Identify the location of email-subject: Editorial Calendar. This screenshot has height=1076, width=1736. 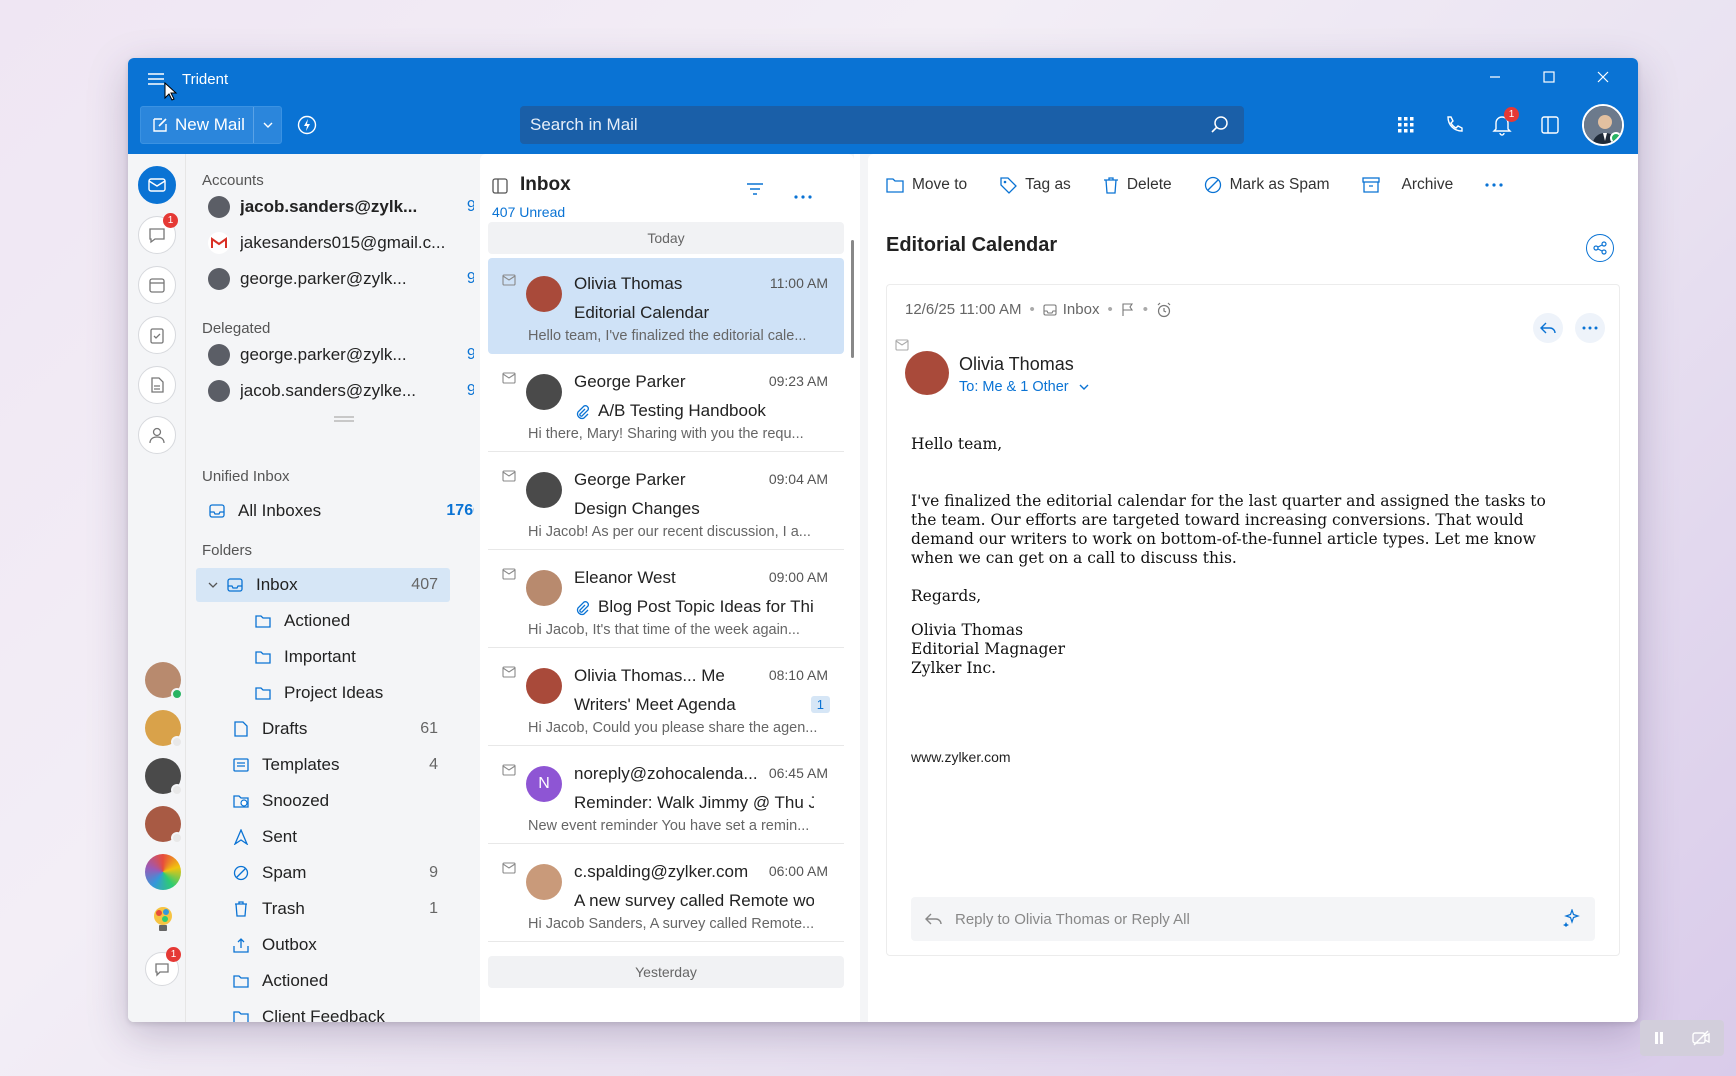
(972, 245).